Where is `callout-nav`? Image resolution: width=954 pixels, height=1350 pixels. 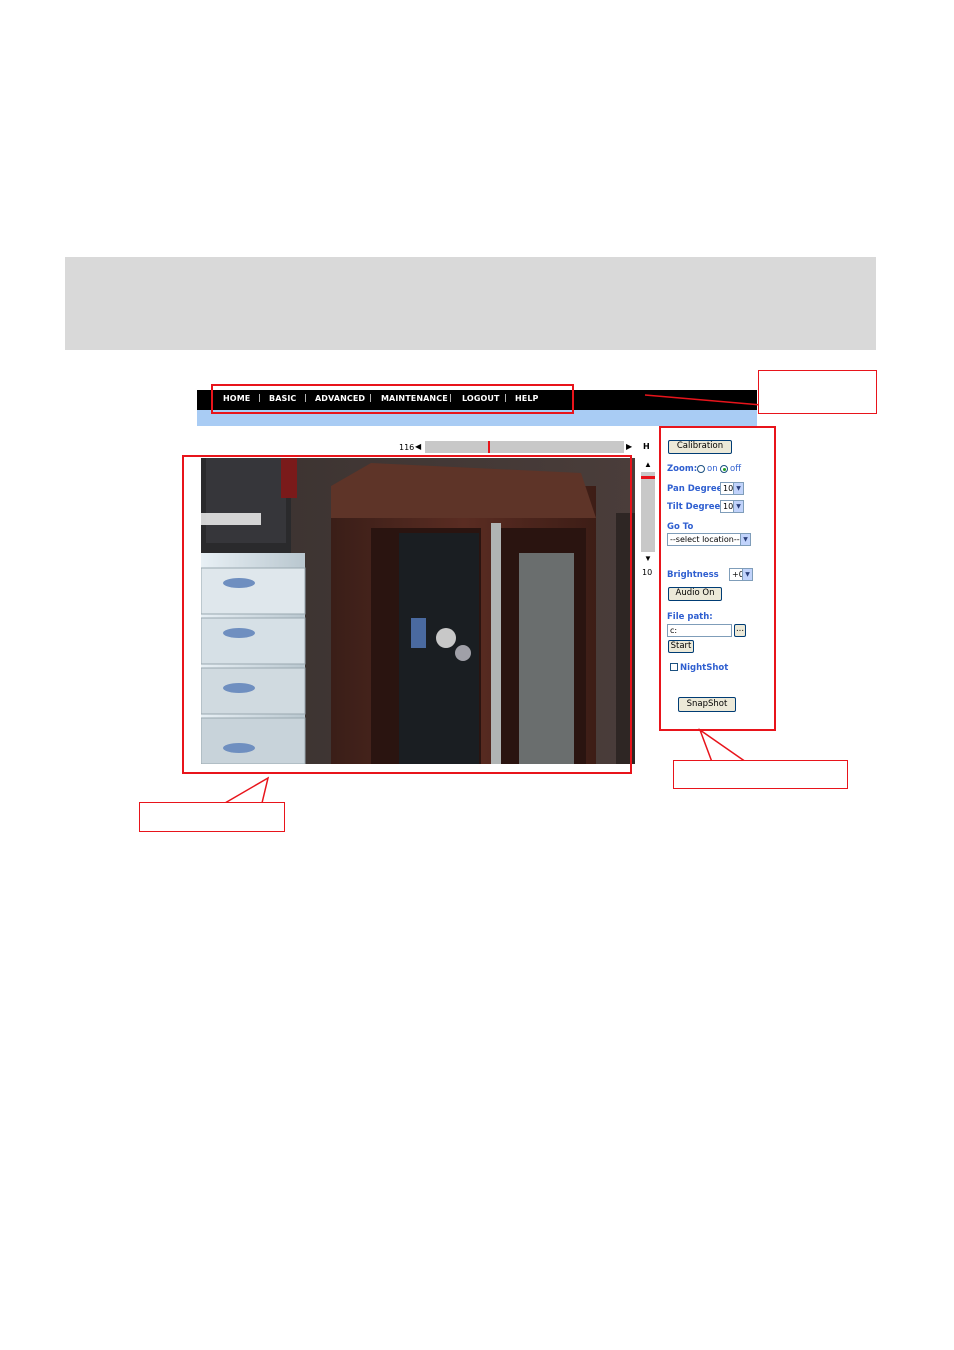 callout-nav is located at coordinates (817, 392).